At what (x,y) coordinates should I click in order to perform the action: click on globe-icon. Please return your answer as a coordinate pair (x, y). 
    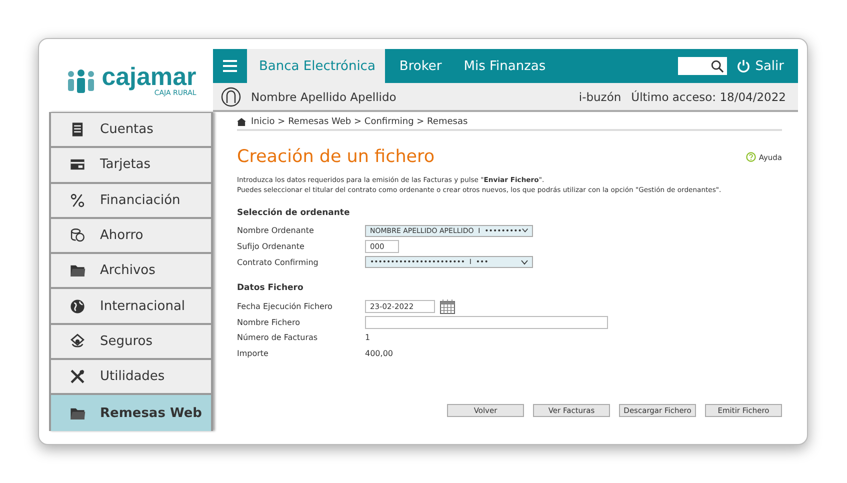
    Looking at the image, I should click on (77, 306).